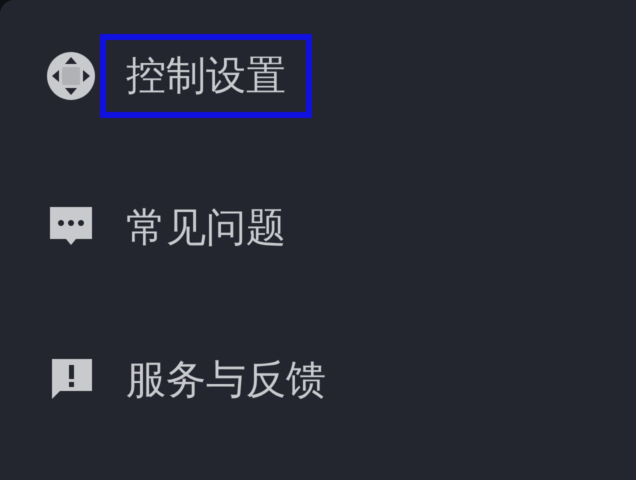  Describe the element at coordinates (206, 76) in the screenshot. I see `menu-item: 控制设置` at that location.